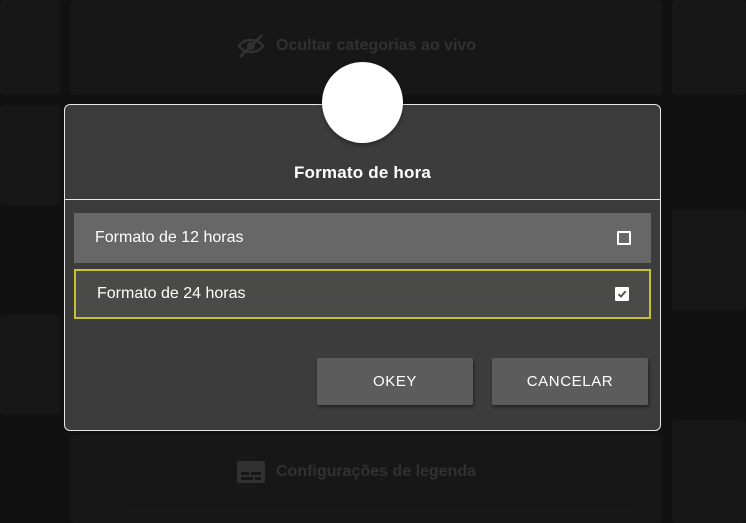 This screenshot has width=746, height=523. I want to click on option-12-hour: Formato de 12 horas, so click(362, 238).